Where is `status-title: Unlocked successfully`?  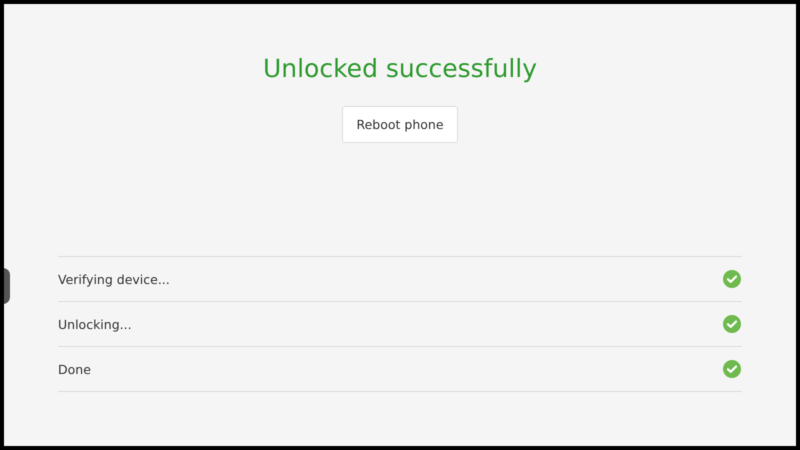
status-title: Unlocked successfully is located at coordinates (400, 69).